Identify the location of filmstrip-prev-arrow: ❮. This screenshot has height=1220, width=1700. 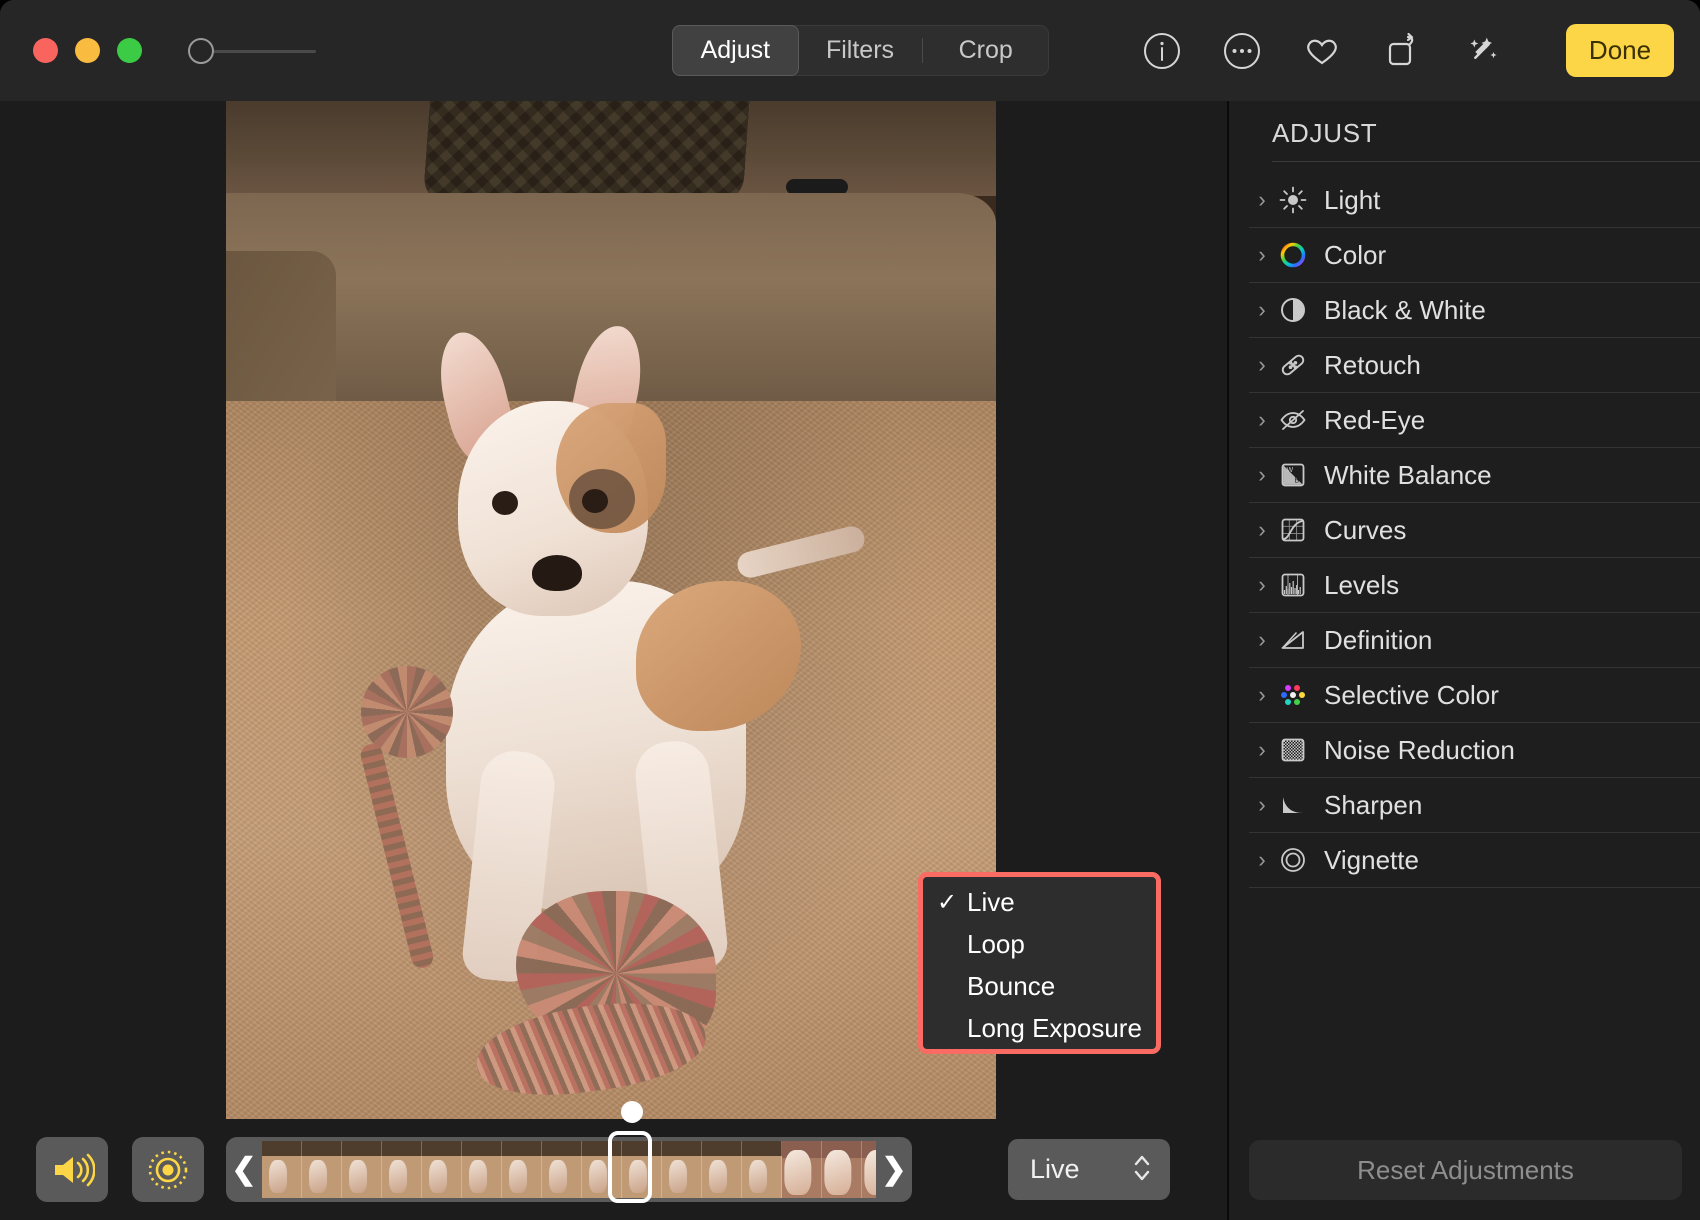
(244, 1169).